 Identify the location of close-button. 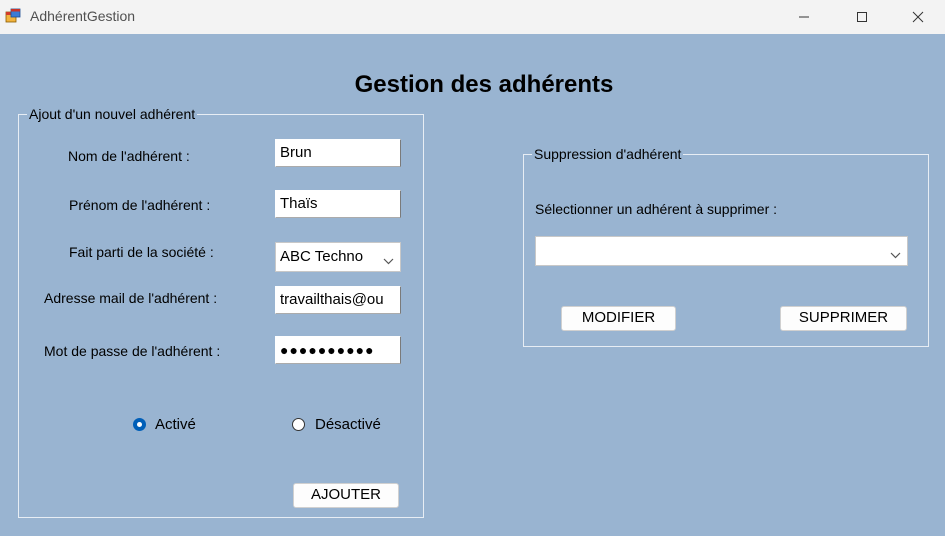
(918, 17).